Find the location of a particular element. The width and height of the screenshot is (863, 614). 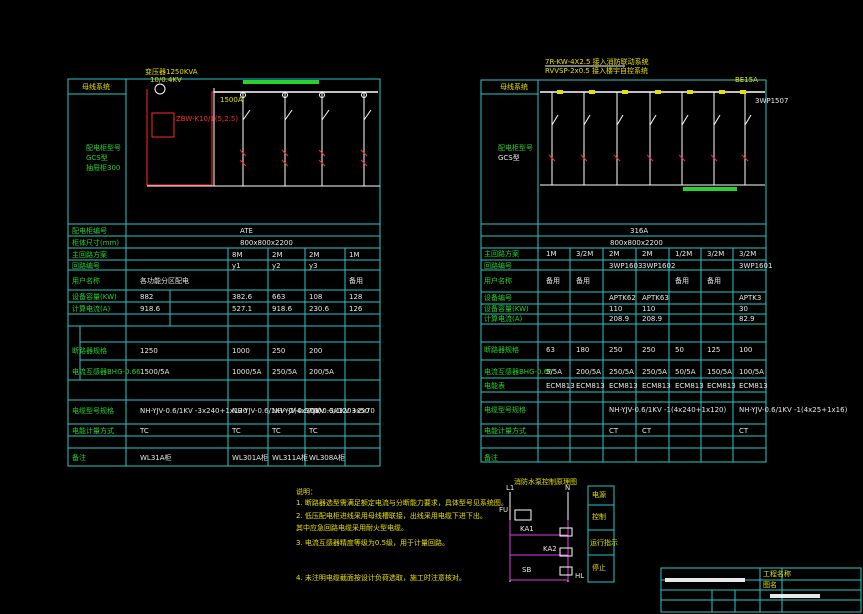

right-header-label: 母线系统 is located at coordinates (514, 86).